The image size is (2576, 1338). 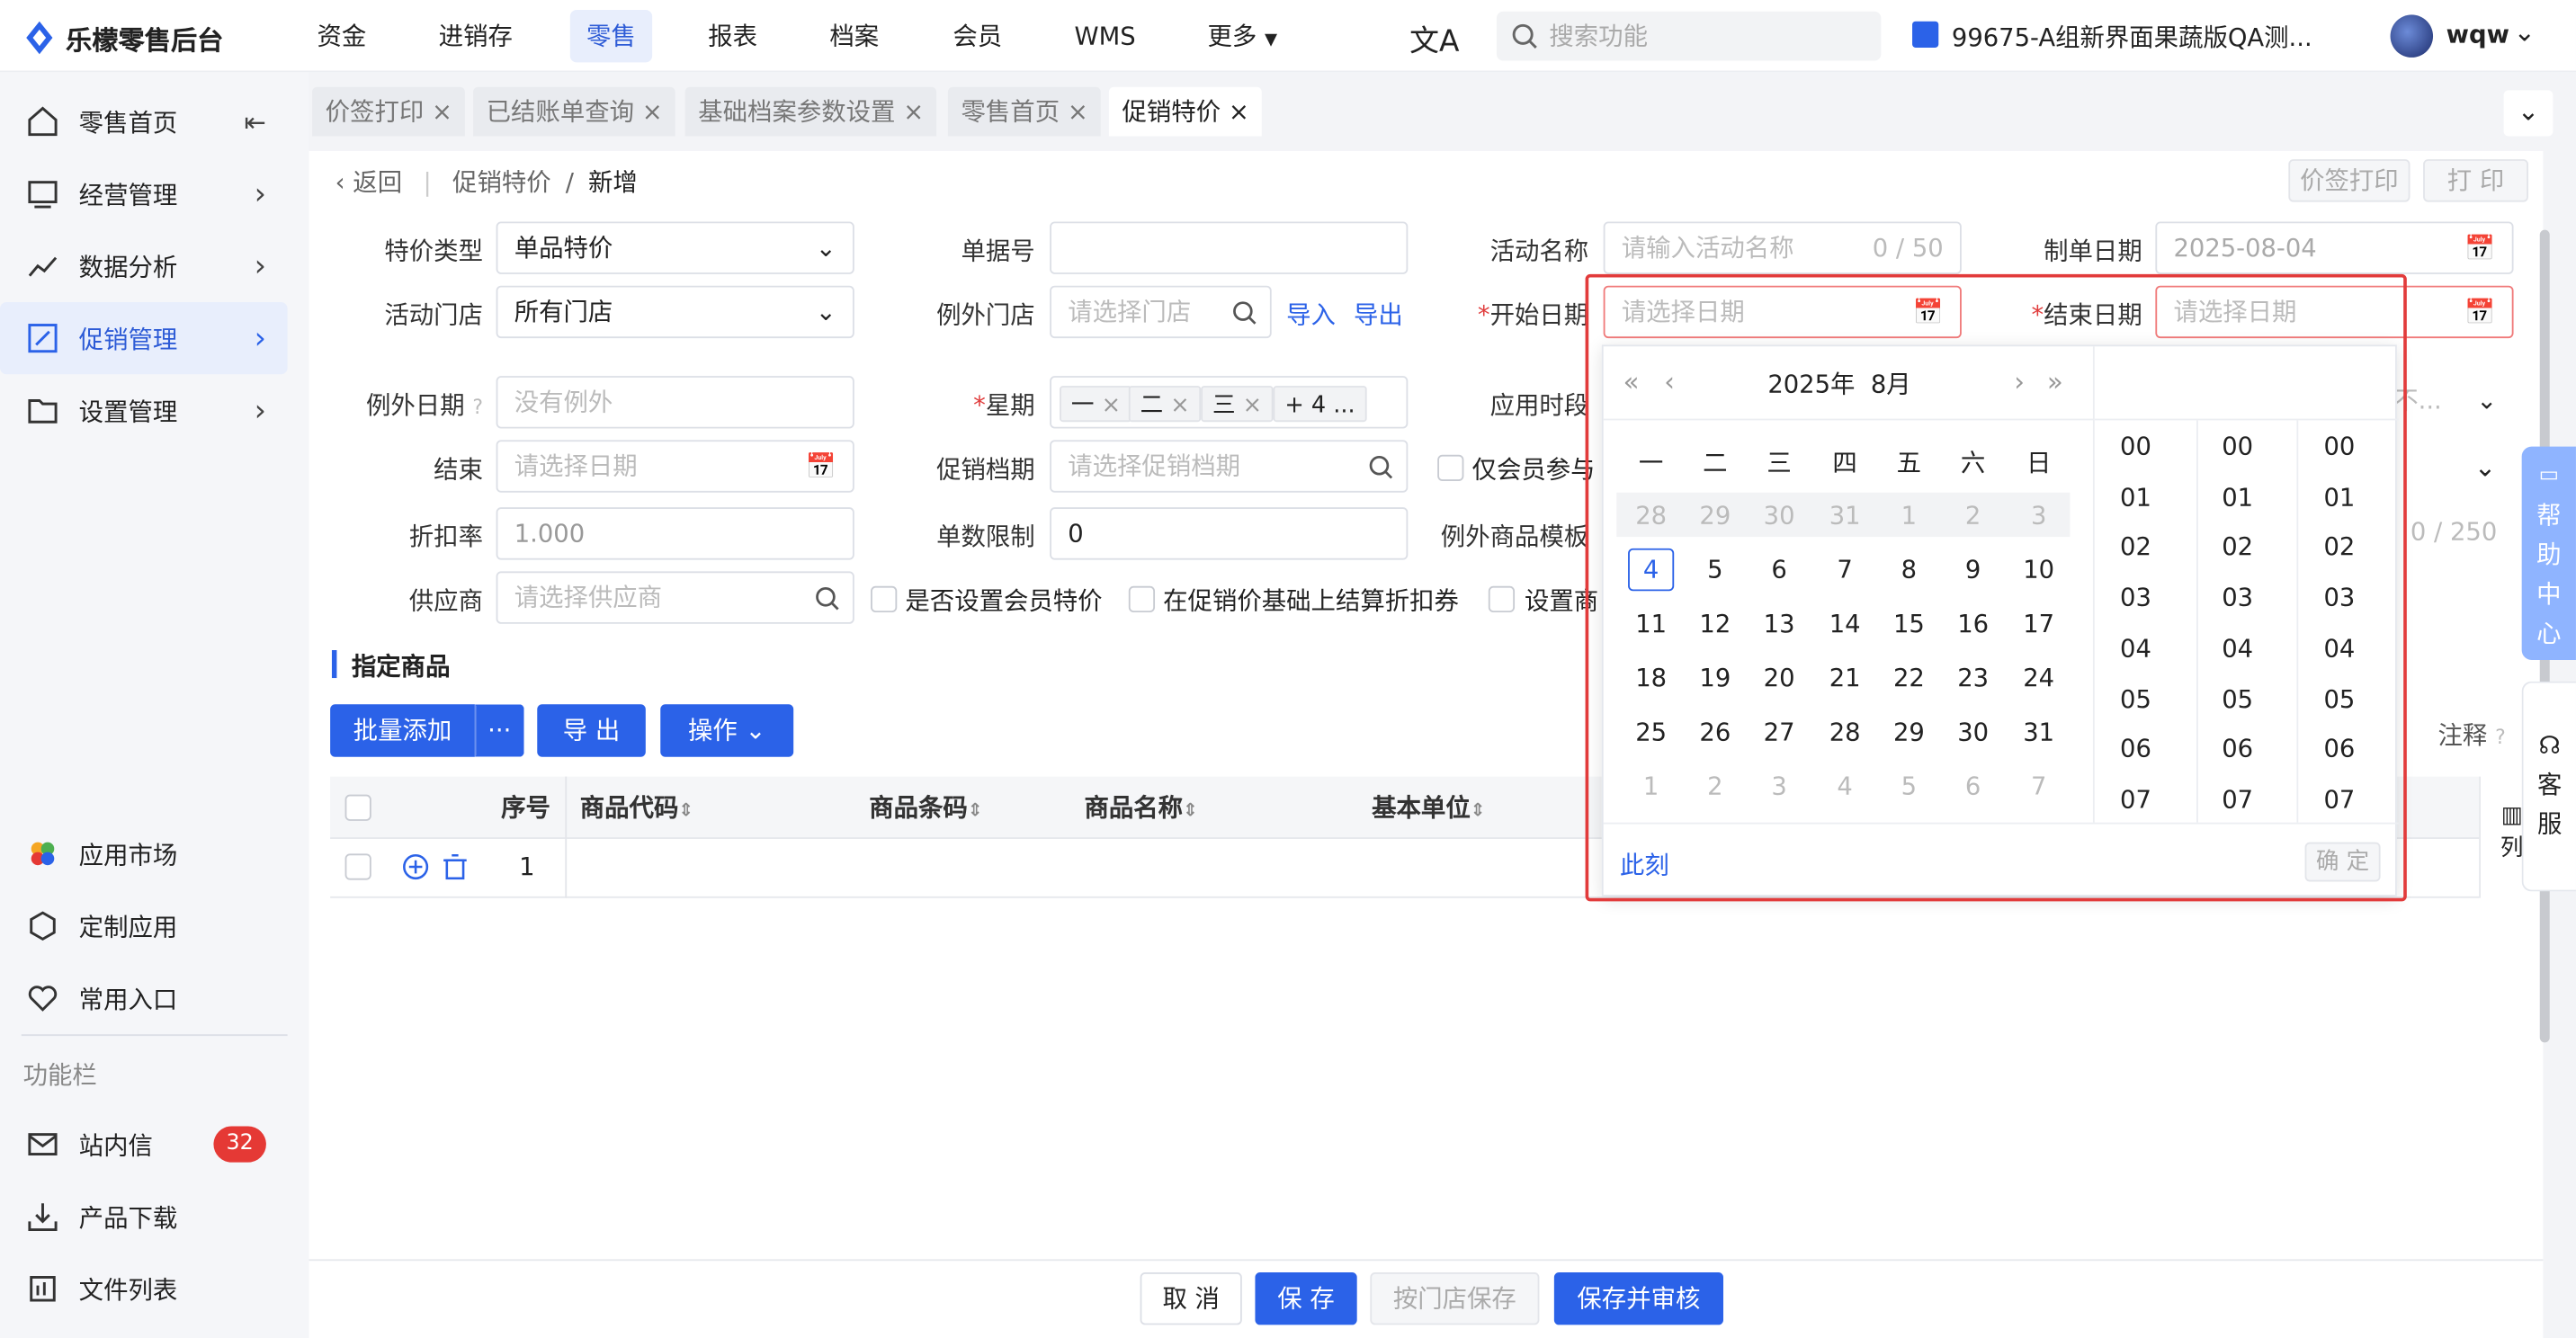 What do you see at coordinates (357, 807) in the screenshot?
I see `select-all-checkbox` at bounding box center [357, 807].